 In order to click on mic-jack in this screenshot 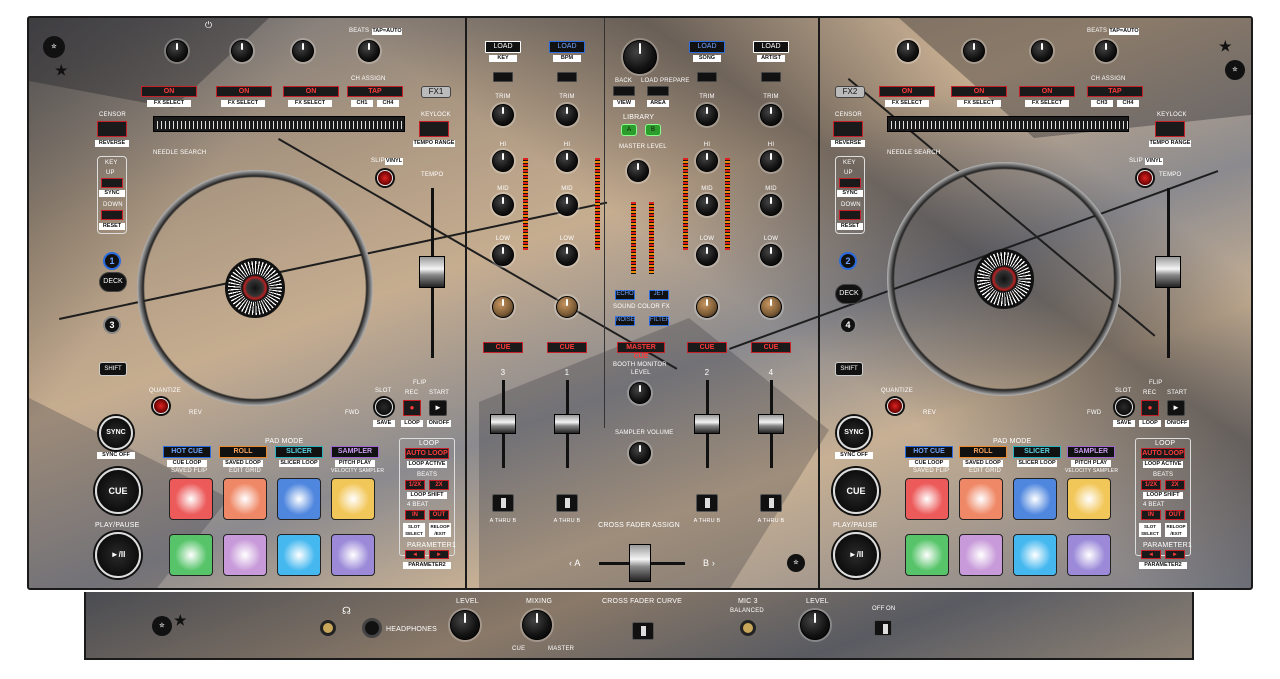, I will do `click(748, 628)`.